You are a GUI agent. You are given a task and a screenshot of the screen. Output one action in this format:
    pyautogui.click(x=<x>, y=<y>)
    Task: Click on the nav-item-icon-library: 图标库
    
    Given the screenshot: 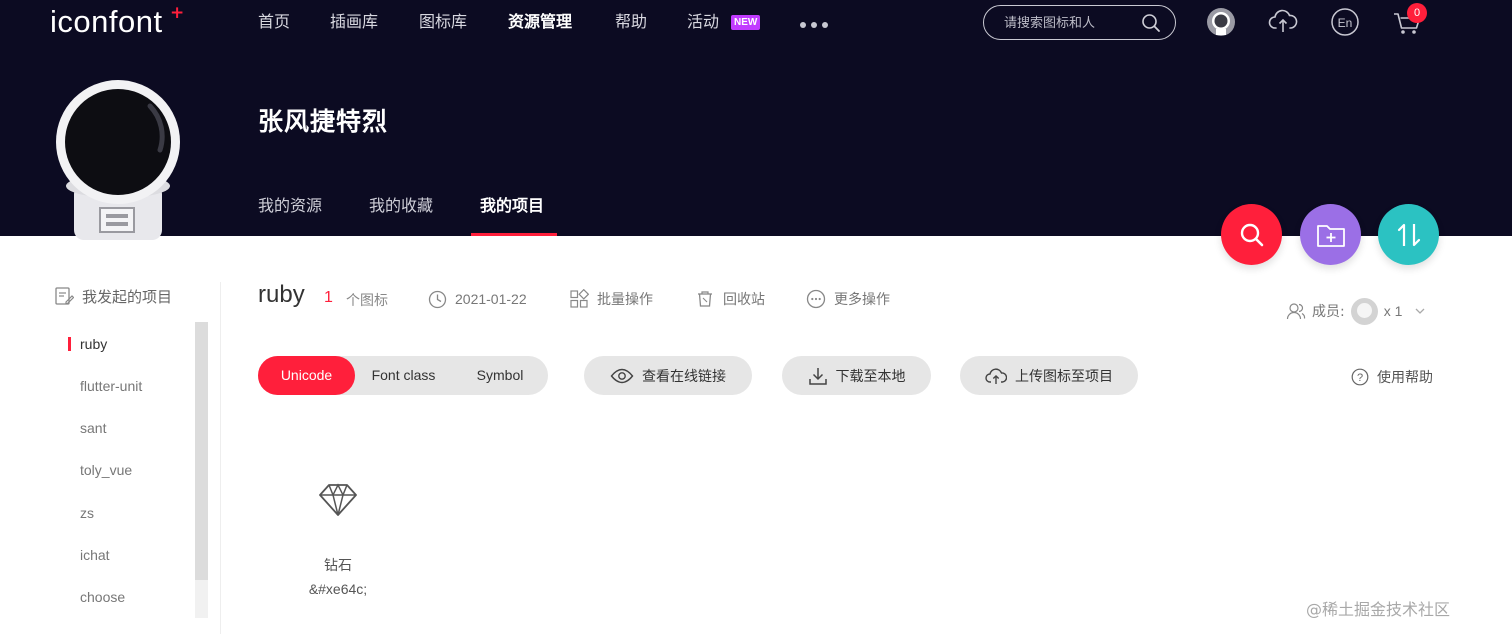 What is the action you would take?
    pyautogui.click(x=443, y=22)
    